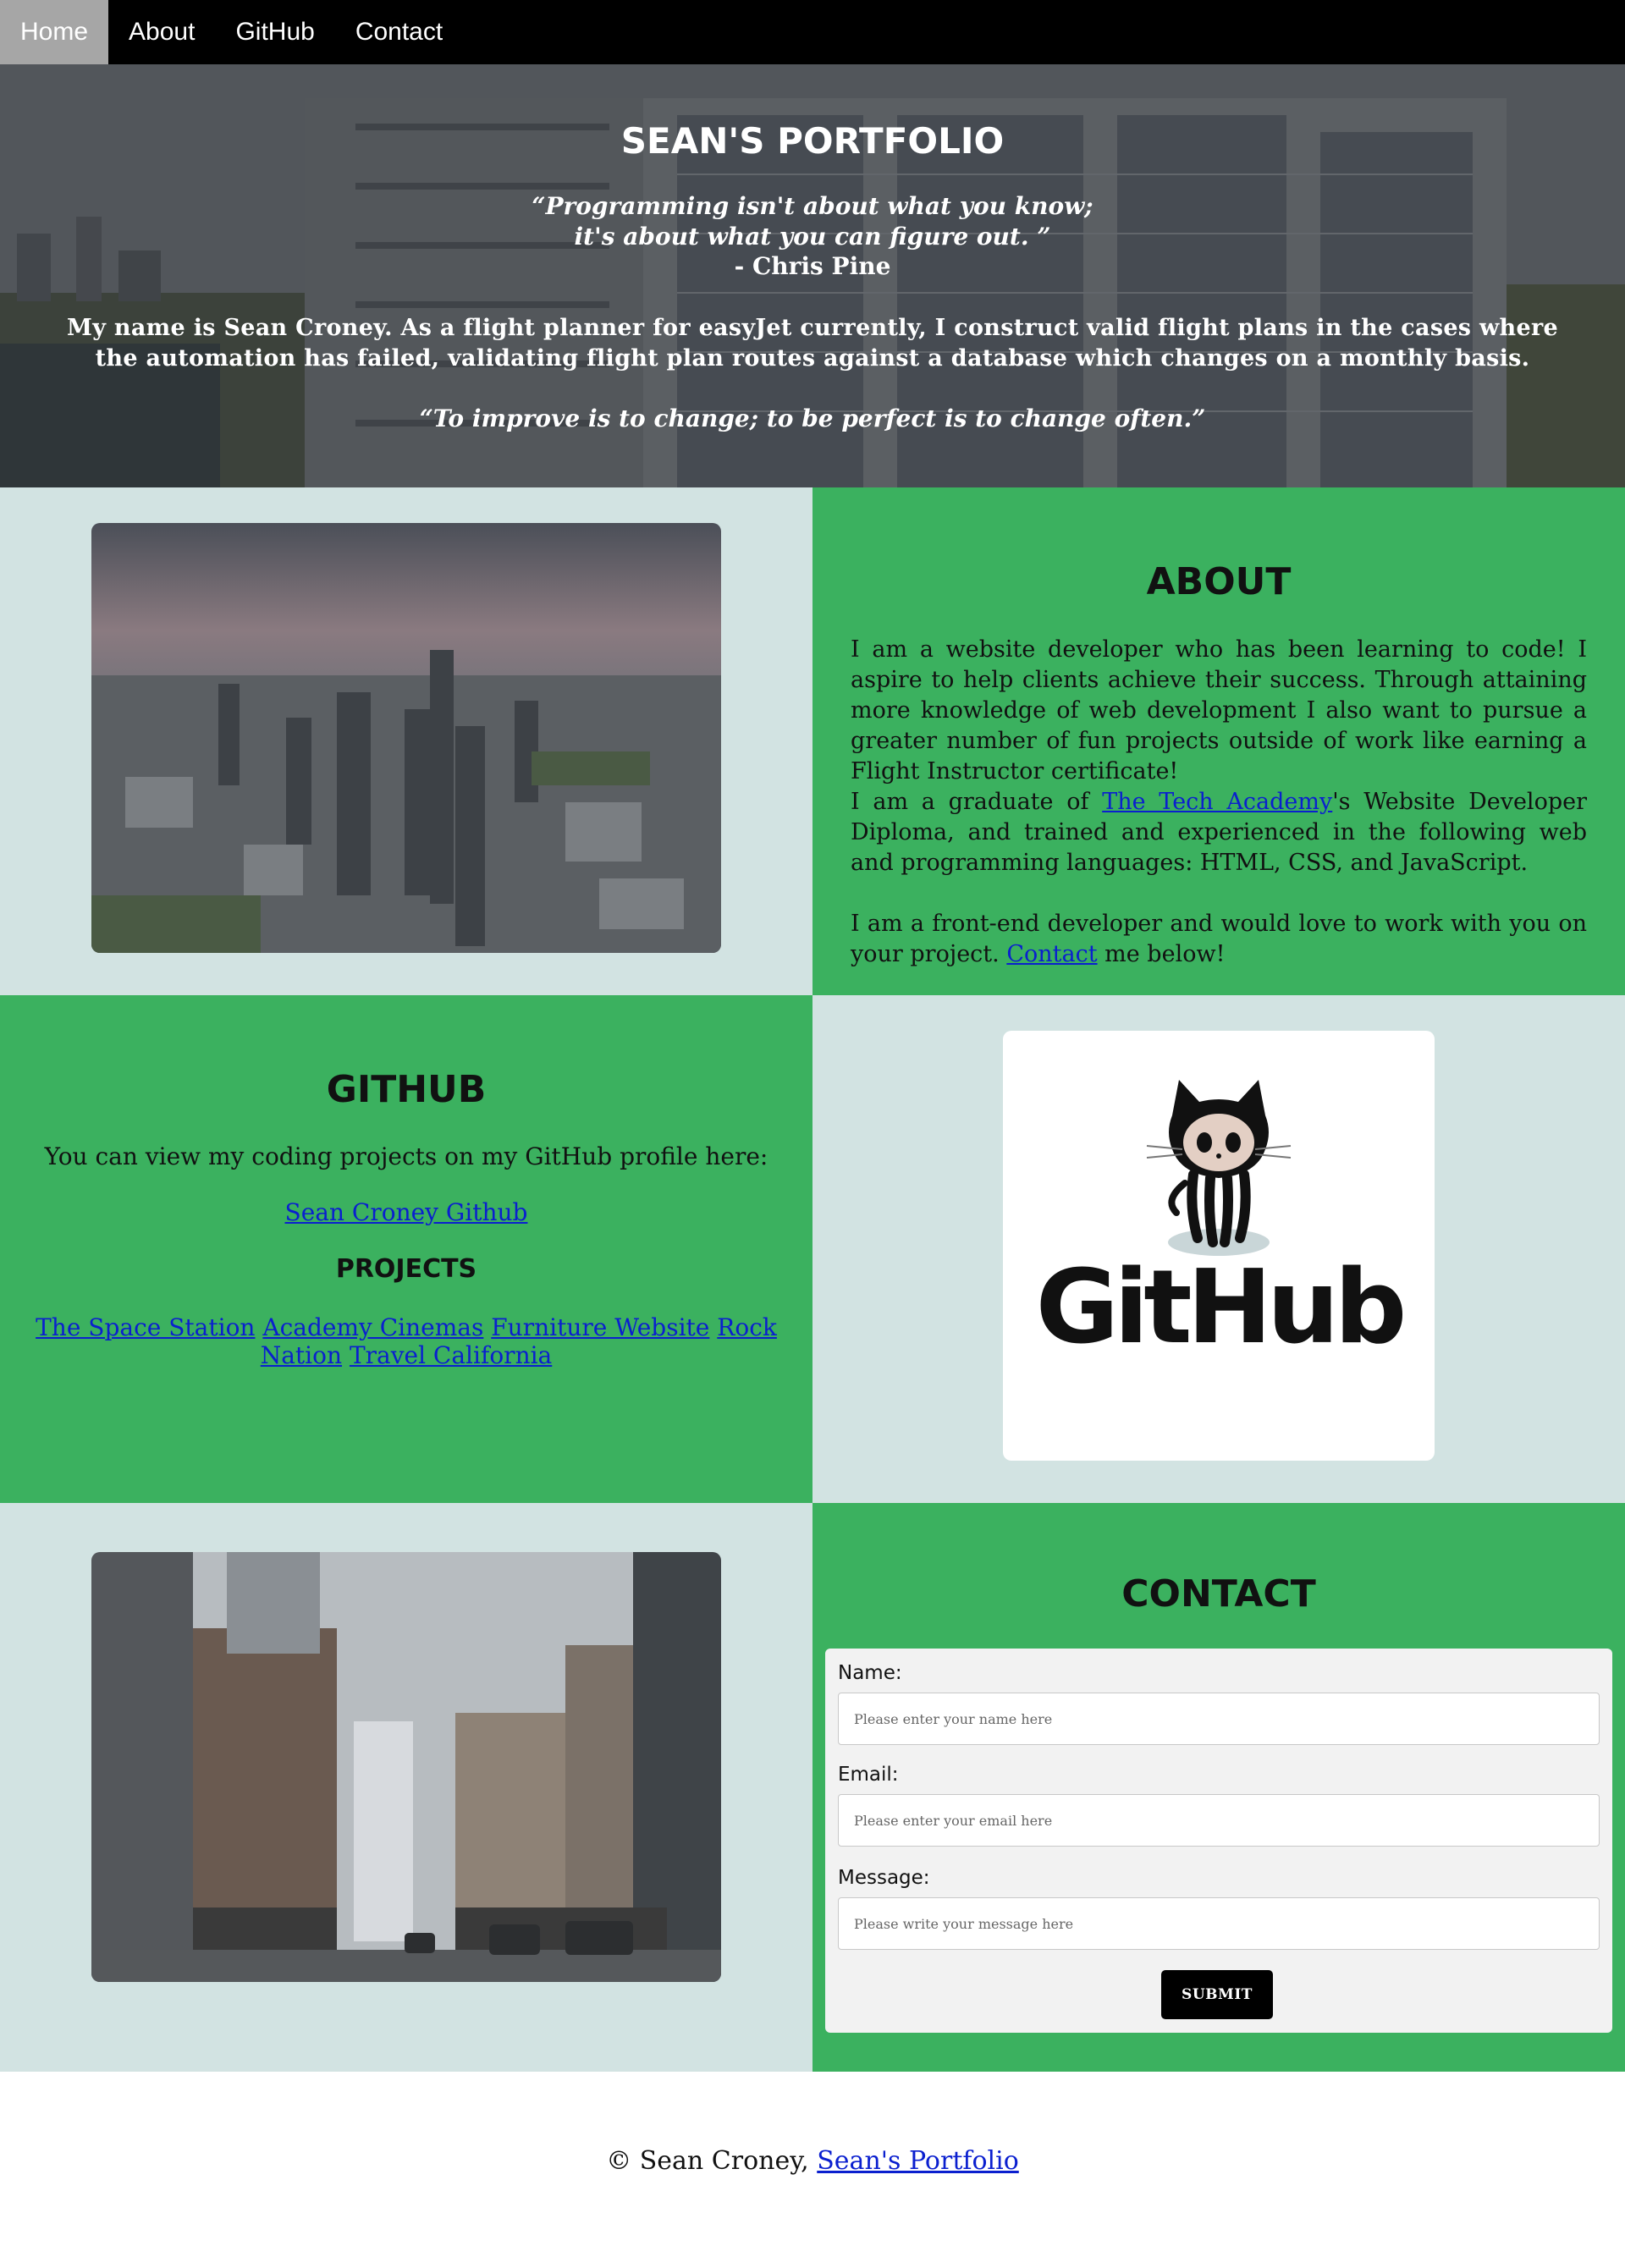 The width and height of the screenshot is (1625, 2268). I want to click on nav-github: GitHub, so click(274, 32).